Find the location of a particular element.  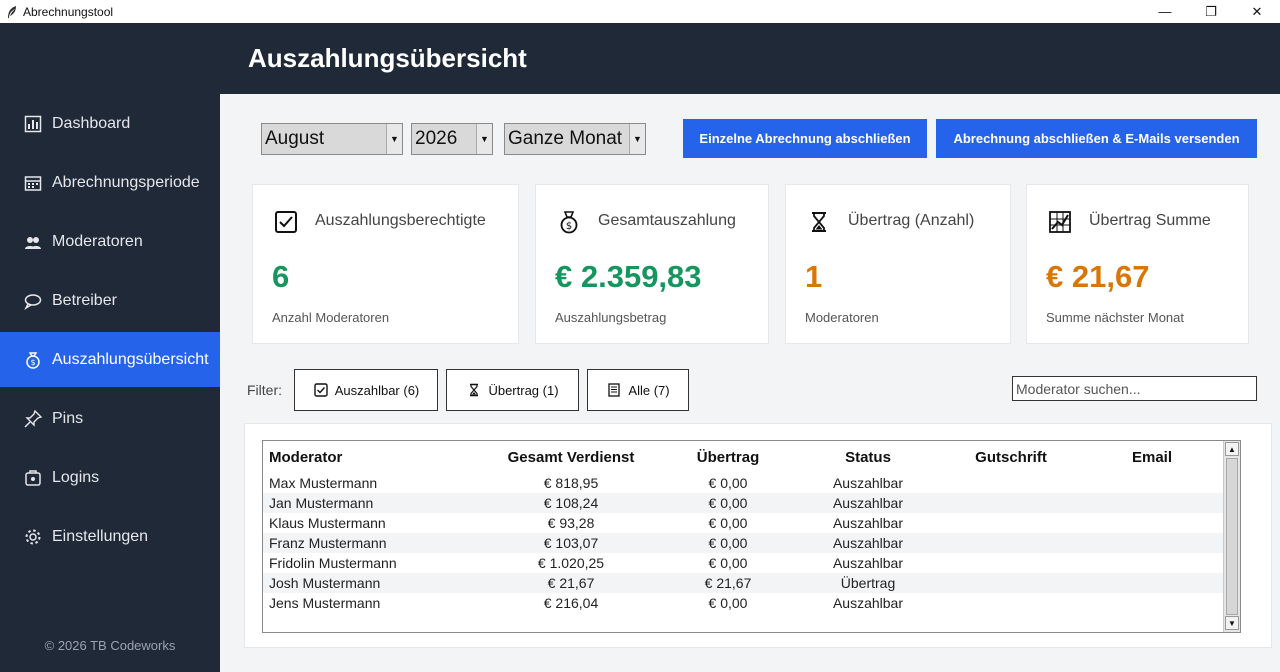

card-title: Übertrag Summe is located at coordinates (1150, 220).